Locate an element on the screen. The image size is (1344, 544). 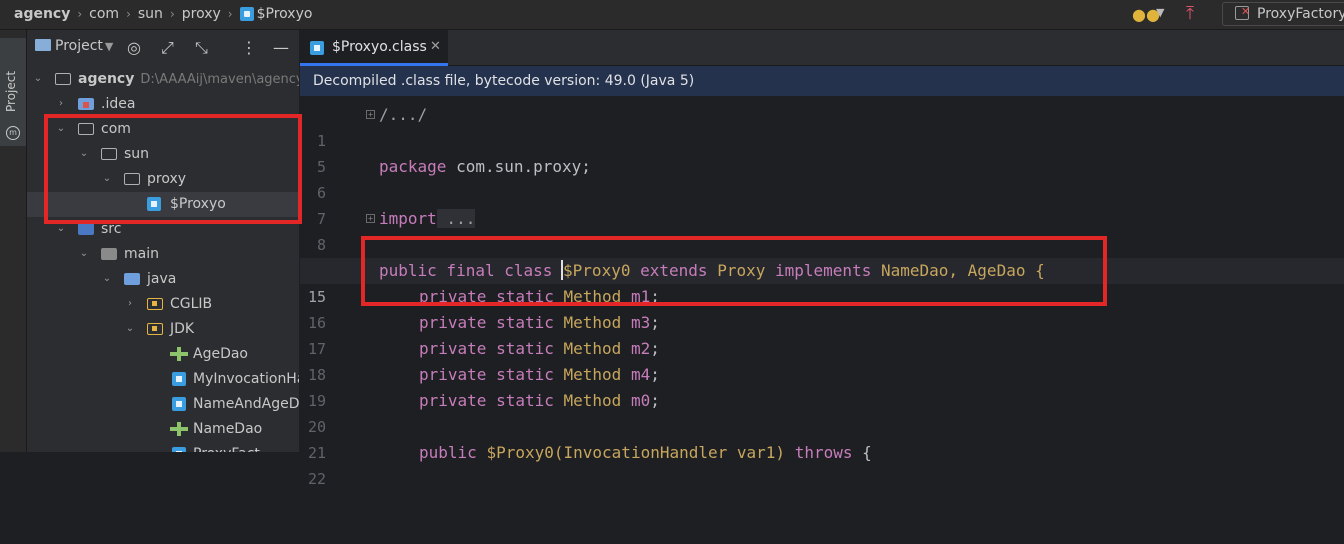
tree-node-cglib: › CGLIB is located at coordinates (163, 304).